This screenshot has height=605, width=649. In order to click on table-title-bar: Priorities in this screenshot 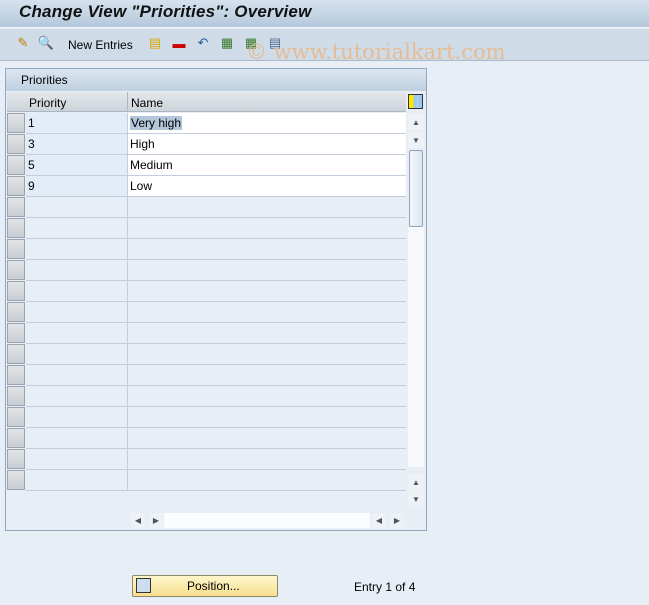, I will do `click(216, 80)`.